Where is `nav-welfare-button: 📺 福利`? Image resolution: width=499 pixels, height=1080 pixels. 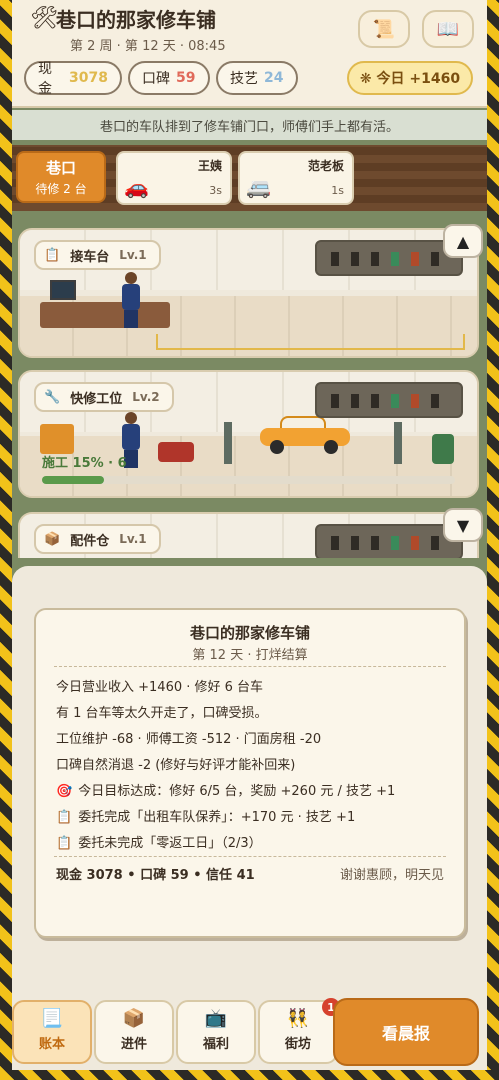 nav-welfare-button: 📺 福利 is located at coordinates (216, 1032).